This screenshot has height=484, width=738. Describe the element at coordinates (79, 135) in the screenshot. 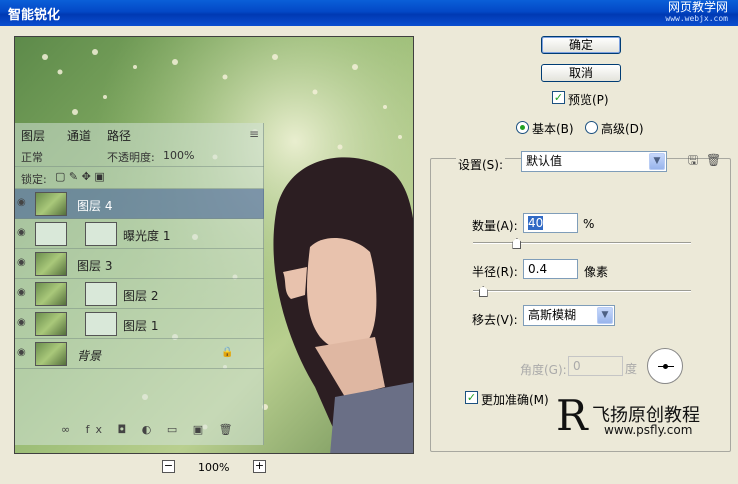

I see `tab-channels: 通道` at that location.